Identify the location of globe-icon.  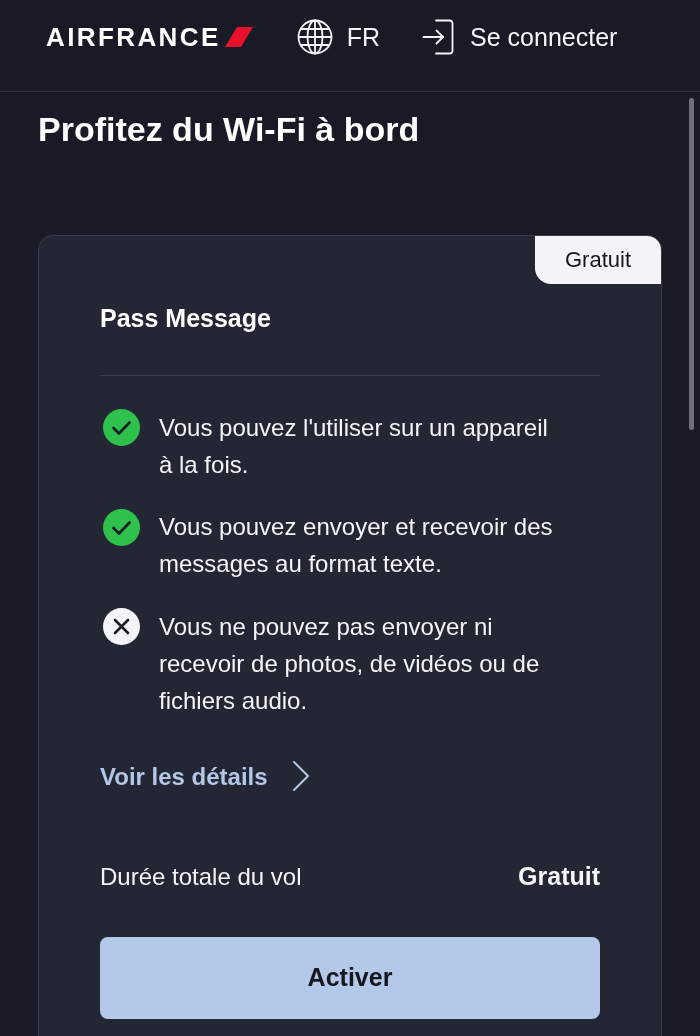
(314, 37).